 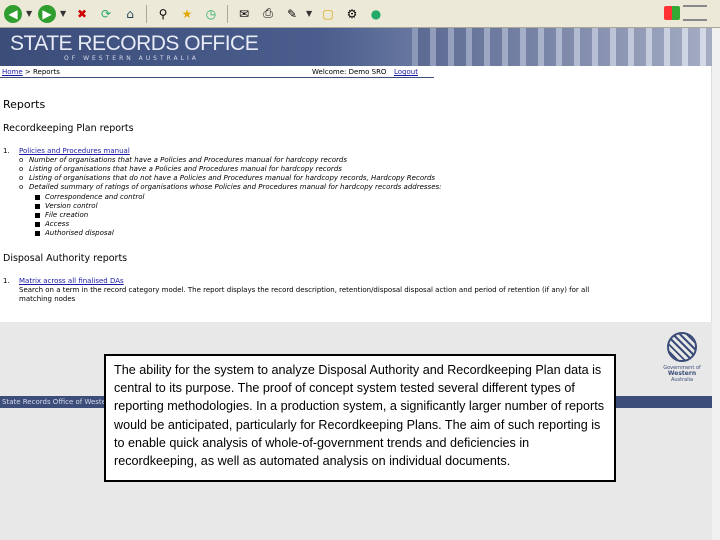 I want to click on gov-logo-line3: Australia, so click(x=682, y=380).